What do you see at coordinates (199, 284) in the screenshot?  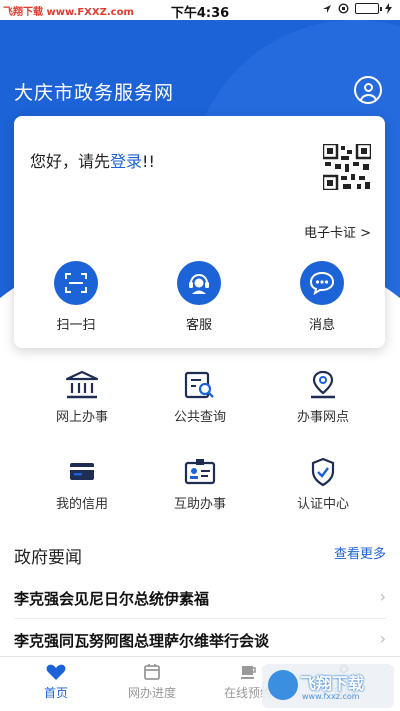 I see `customer-service-icon` at bounding box center [199, 284].